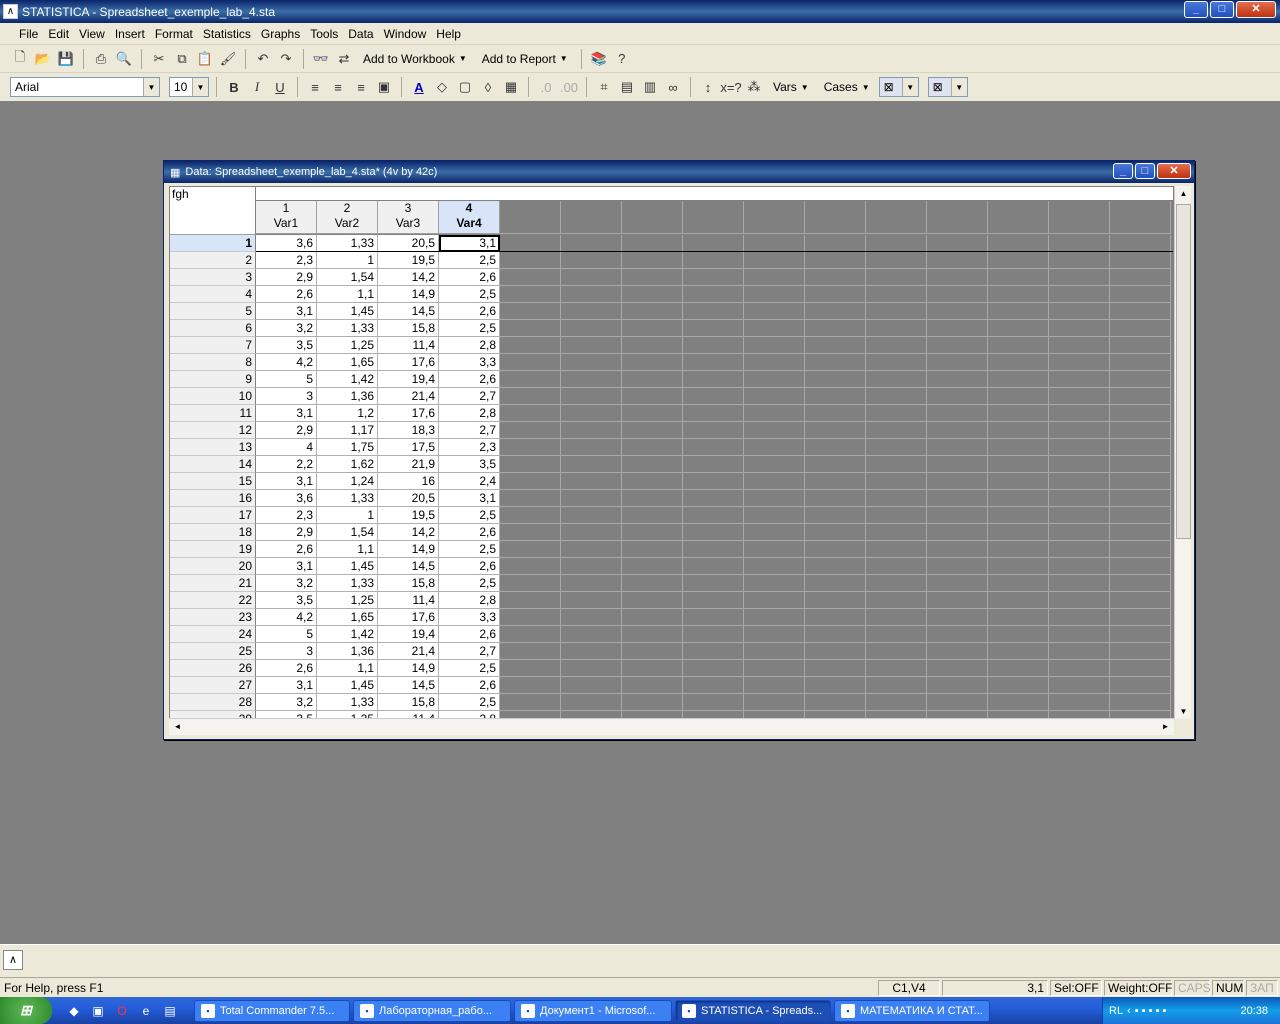 This screenshot has width=1280, height=1024. Describe the element at coordinates (347, 464) in the screenshot. I see `table-cell: 1,62` at that location.